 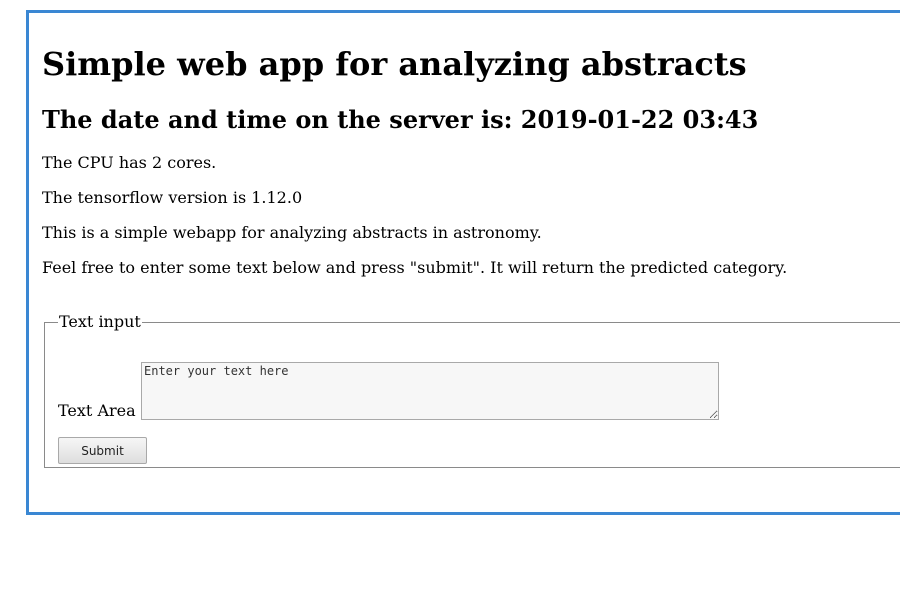 What do you see at coordinates (430, 391) in the screenshot?
I see `text-area-input` at bounding box center [430, 391].